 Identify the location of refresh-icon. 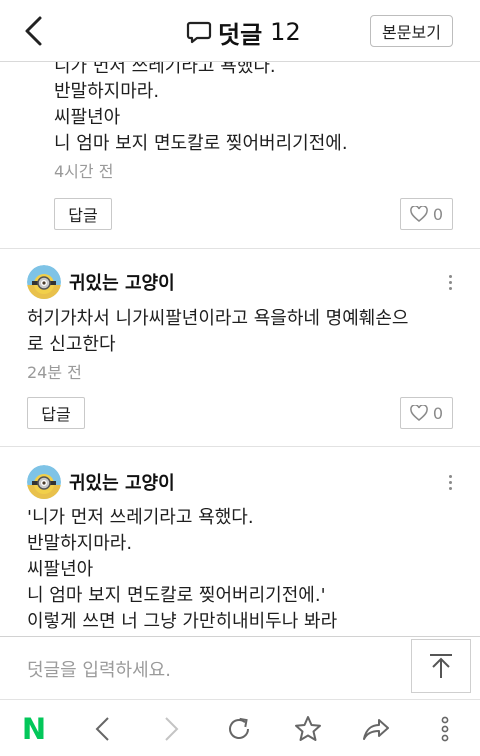
(239, 728).